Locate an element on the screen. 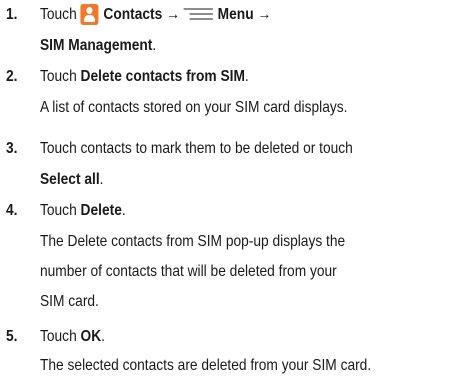 The width and height of the screenshot is (470, 380). step-number: 2. is located at coordinates (12, 76).